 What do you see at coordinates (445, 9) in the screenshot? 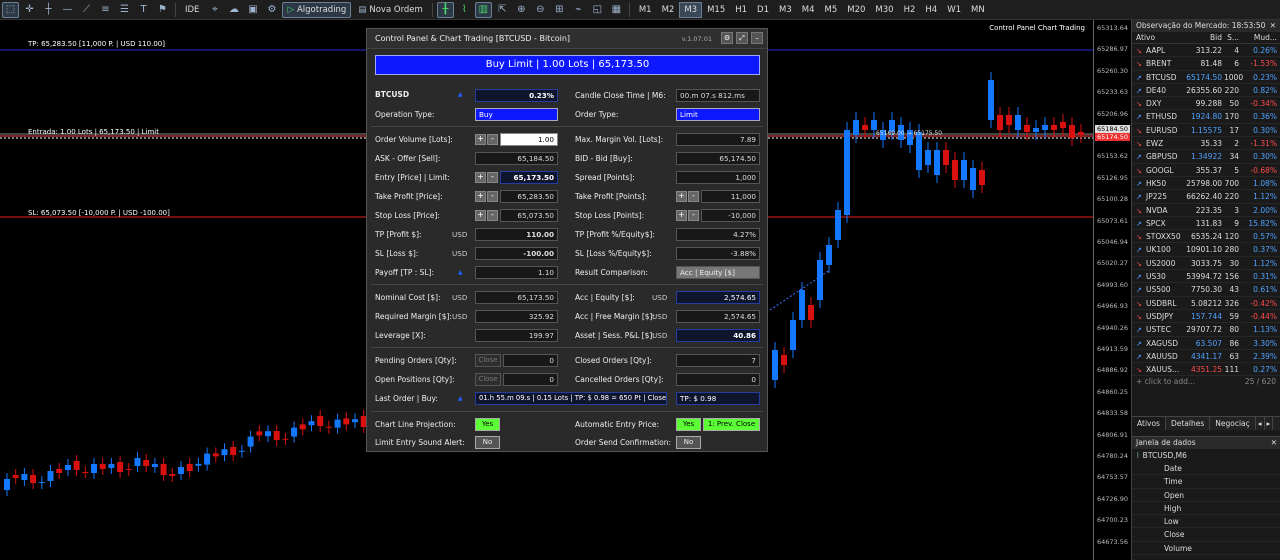
I see `bar-chart-icon: ╂` at bounding box center [445, 9].